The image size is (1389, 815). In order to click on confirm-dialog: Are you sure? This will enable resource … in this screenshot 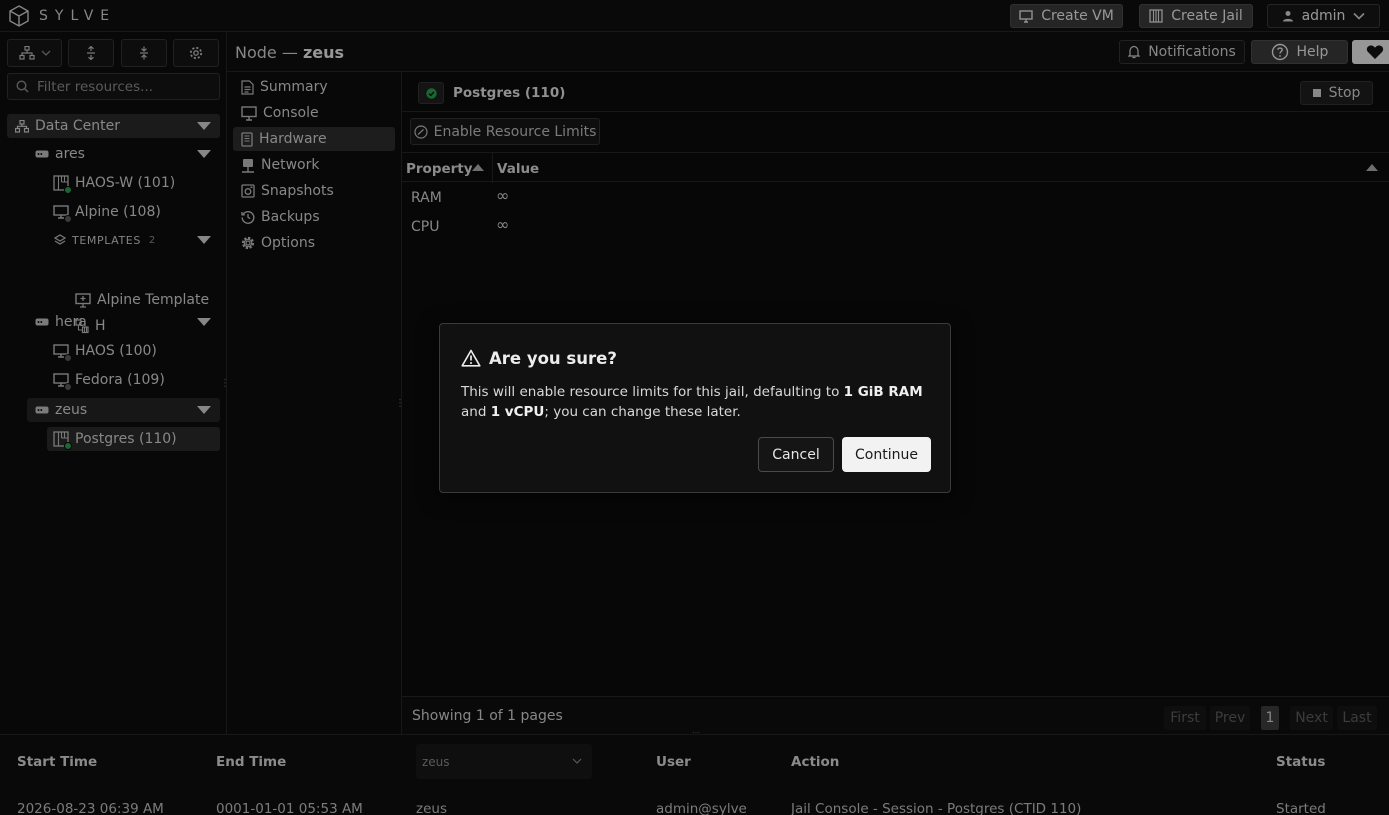, I will do `click(695, 408)`.